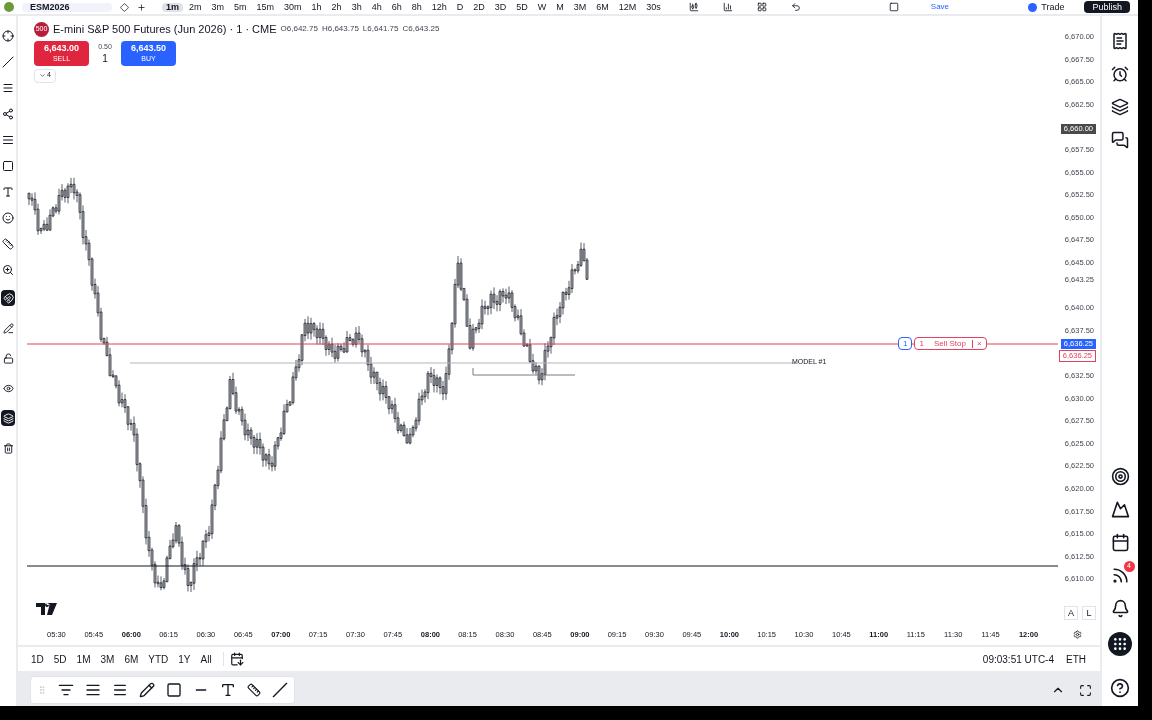 This screenshot has width=1152, height=720. Describe the element at coordinates (560, 7) in the screenshot. I see `interval-tab: M` at that location.